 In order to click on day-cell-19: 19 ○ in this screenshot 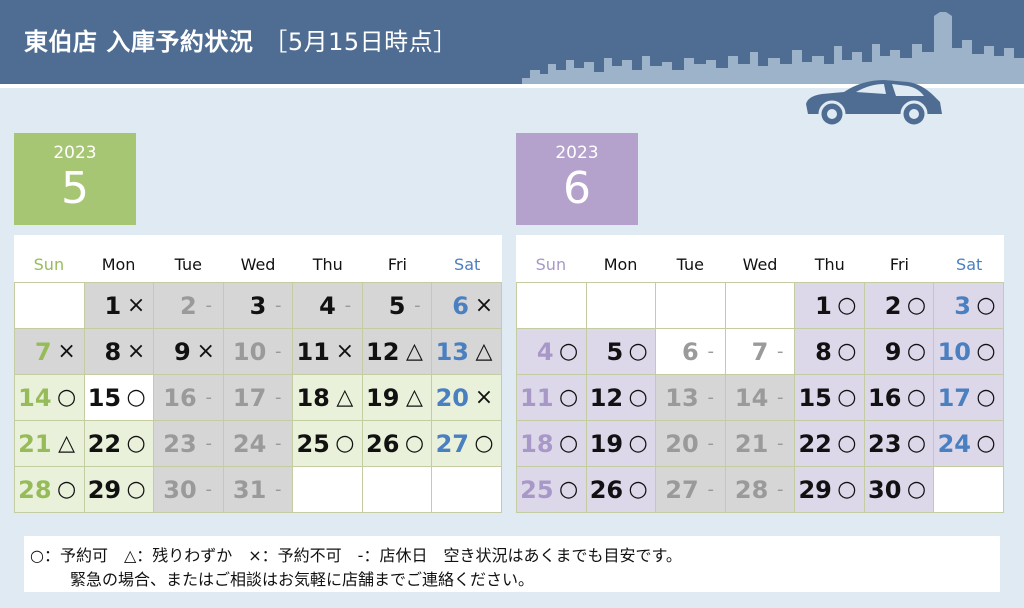, I will do `click(621, 444)`.